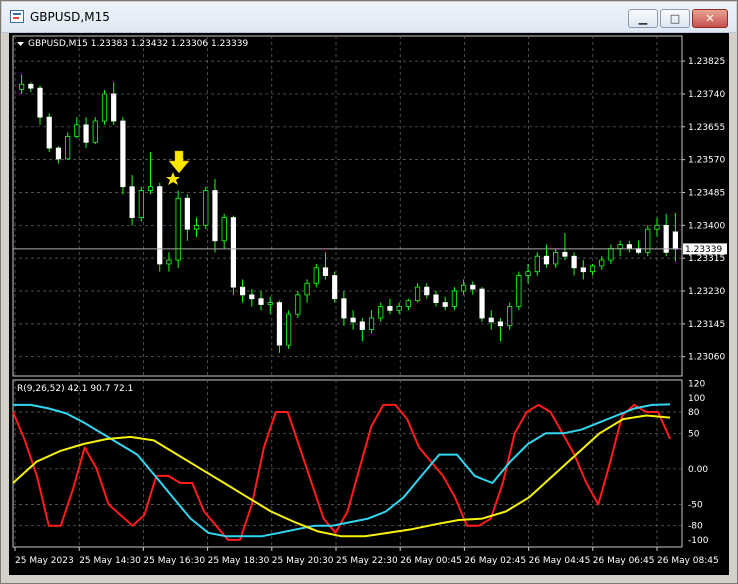 Image resolution: width=738 pixels, height=584 pixels. What do you see at coordinates (698, 463) in the screenshot?
I see `indicator-axis: 120 100 80 50 0.00 -50 -80 -100` at bounding box center [698, 463].